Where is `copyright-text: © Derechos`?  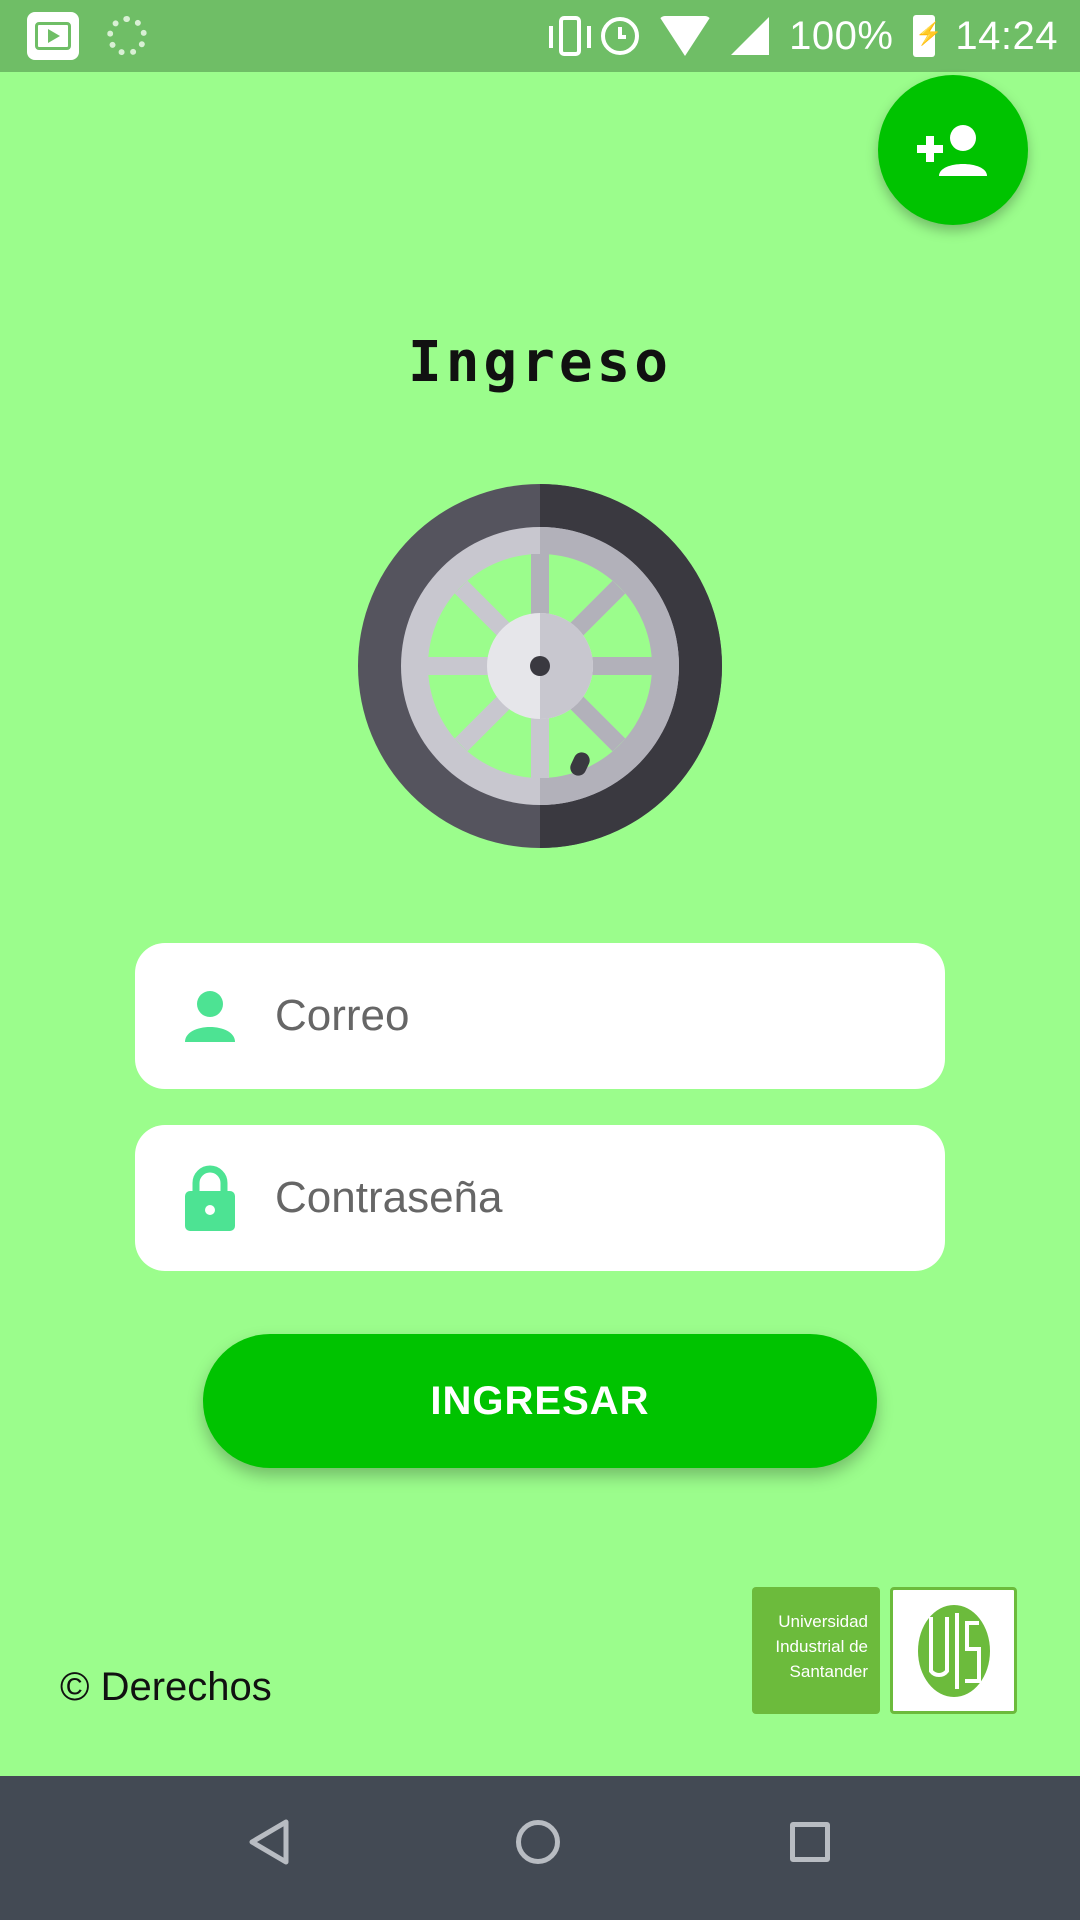
copyright-text: © Derechos is located at coordinates (166, 1687).